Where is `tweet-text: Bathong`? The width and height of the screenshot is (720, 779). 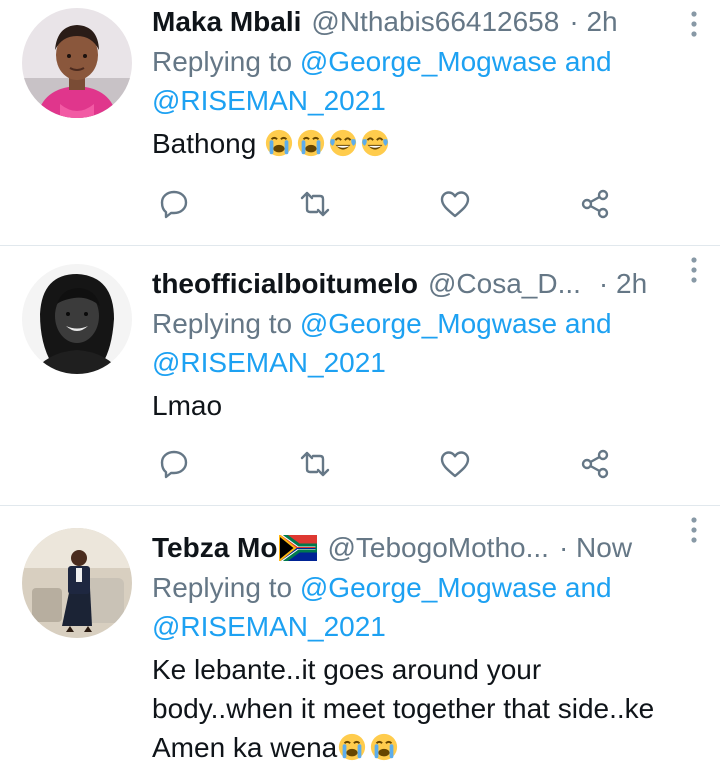
tweet-text: Bathong is located at coordinates (426, 143).